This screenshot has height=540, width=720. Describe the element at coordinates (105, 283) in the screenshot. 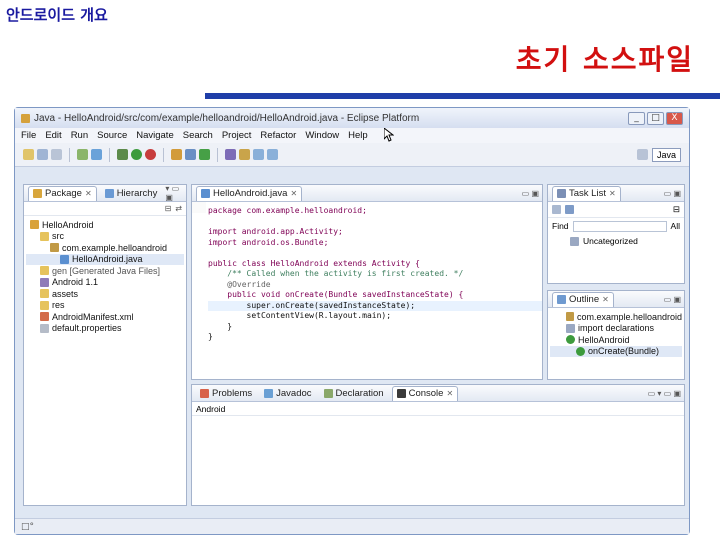

I see `tree-item: Android 1.1` at that location.